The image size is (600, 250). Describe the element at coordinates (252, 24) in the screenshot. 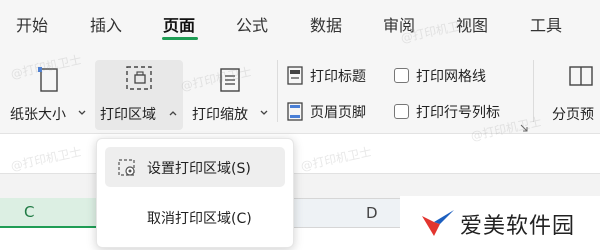

I see `tab-formula: 公式` at that location.